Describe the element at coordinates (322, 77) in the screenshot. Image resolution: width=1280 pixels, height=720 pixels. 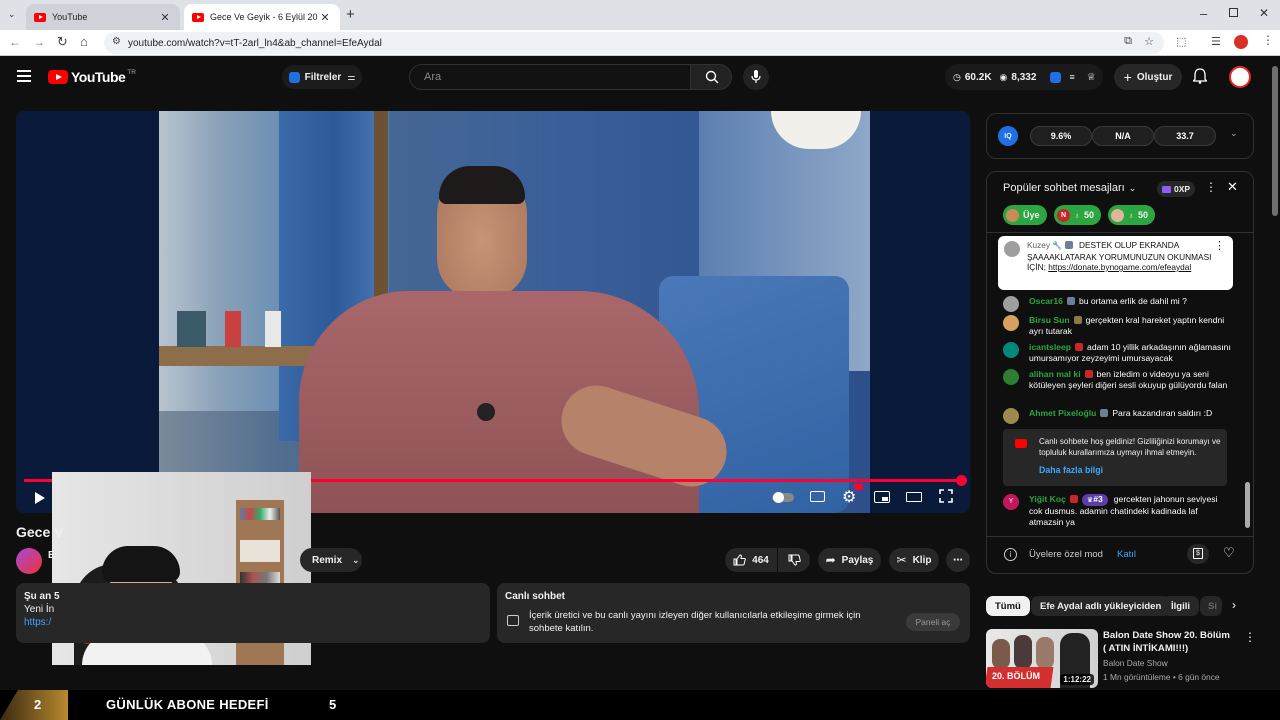
I see `filters-button: Filtreler ⚌` at that location.